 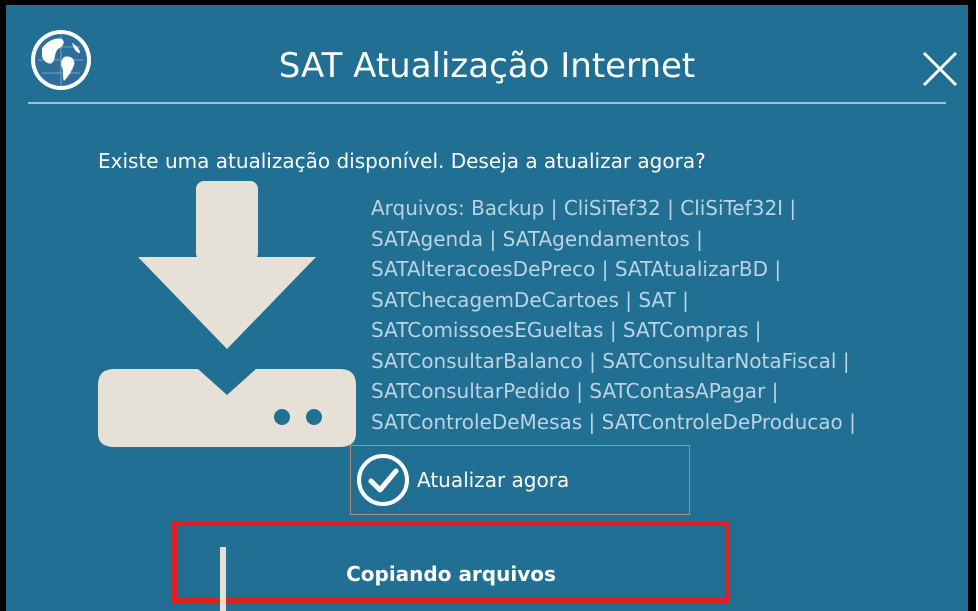 I want to click on progress-label: Copiando arquivos, so click(x=451, y=574).